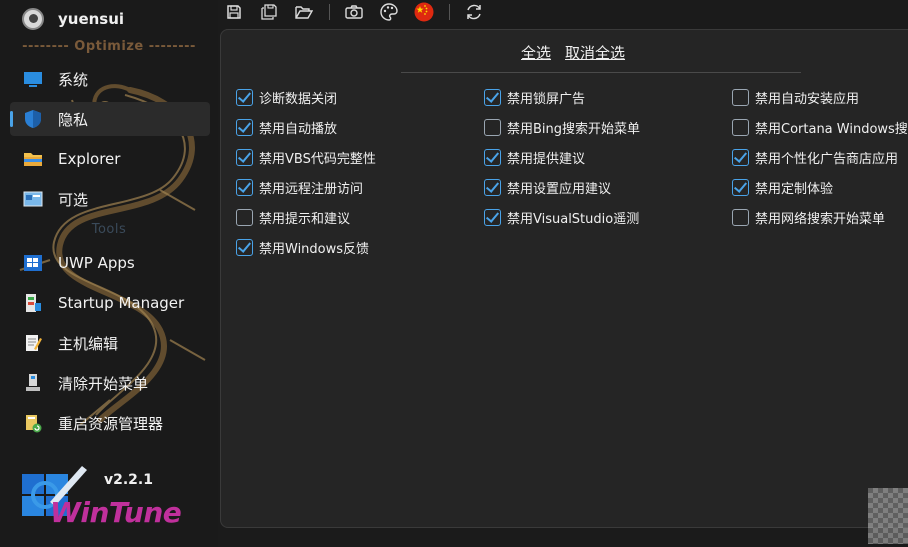  I want to click on sidebar-item-clear-start-menu: 清除开始菜单, so click(110, 383).